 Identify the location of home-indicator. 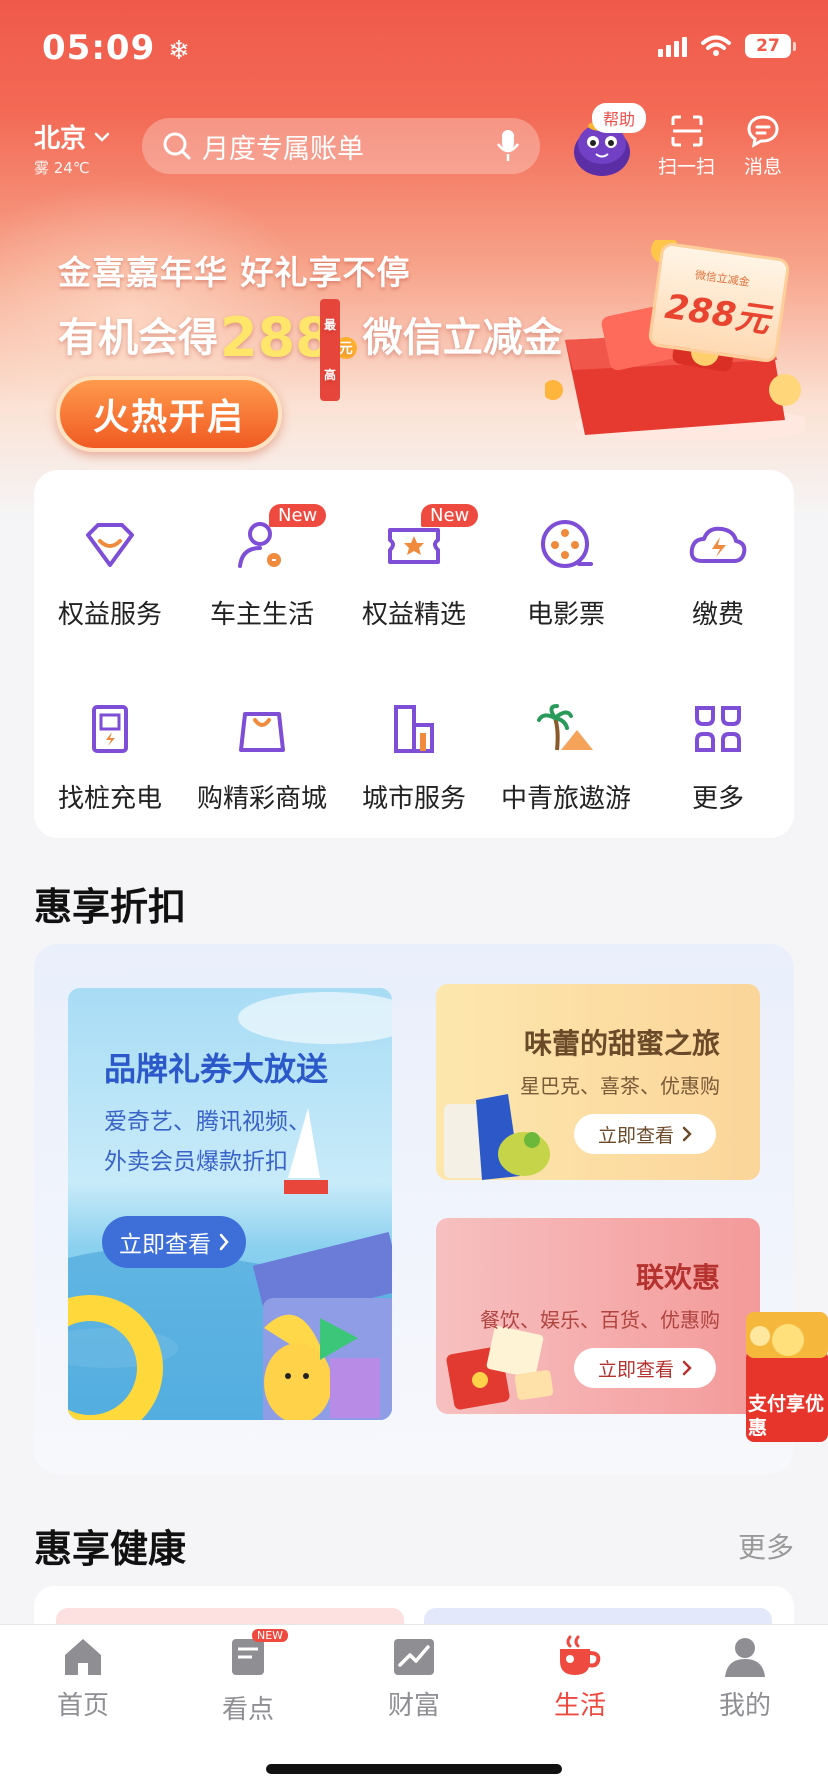
(414, 1769).